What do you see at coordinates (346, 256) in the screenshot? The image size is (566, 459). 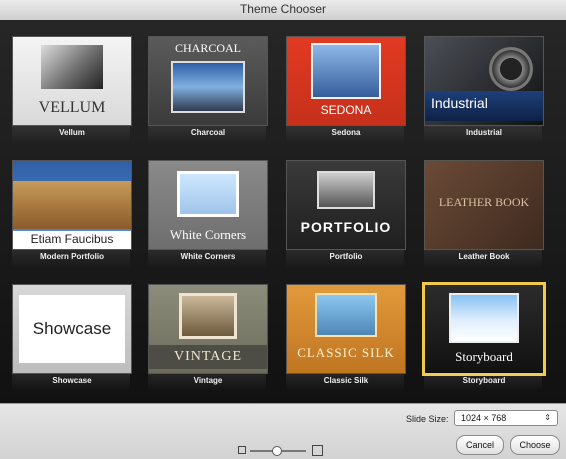 I see `theme-label-portfolio: Portfolio` at bounding box center [346, 256].